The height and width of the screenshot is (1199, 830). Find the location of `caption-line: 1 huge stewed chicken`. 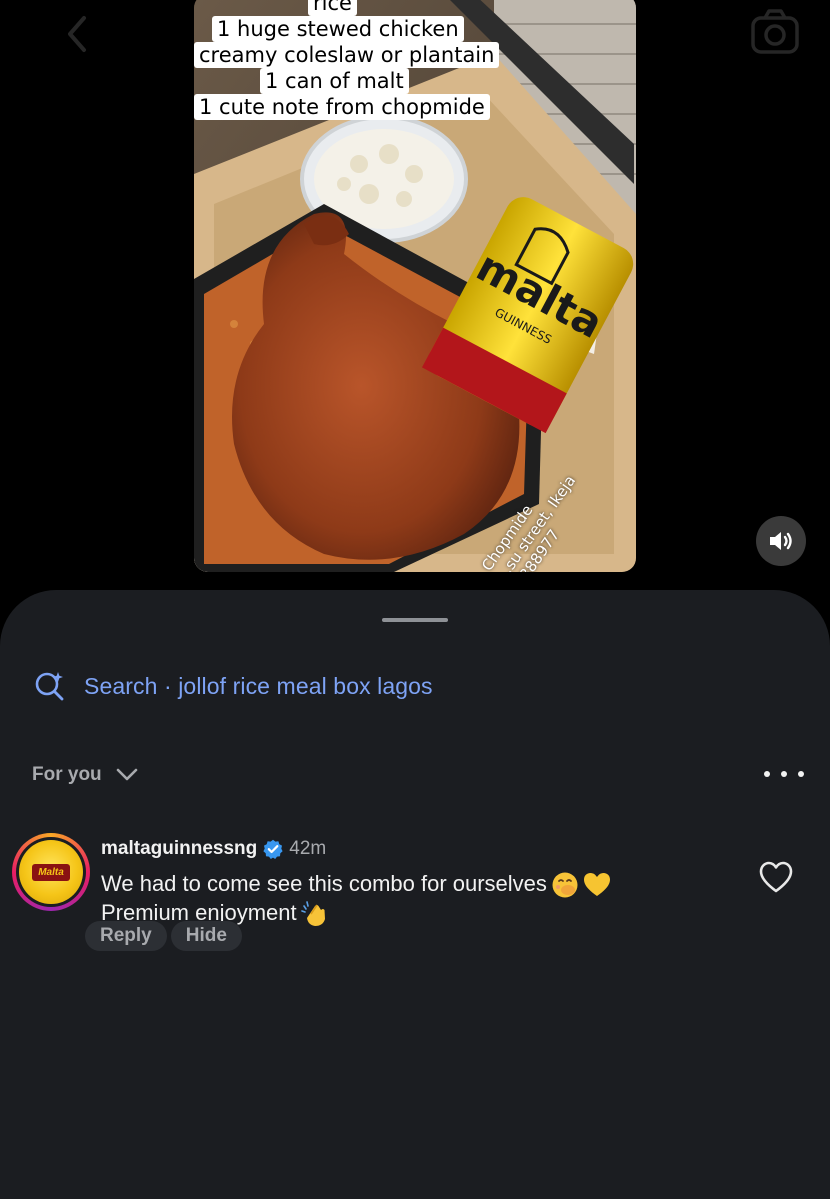

caption-line: 1 huge stewed chicken is located at coordinates (338, 29).